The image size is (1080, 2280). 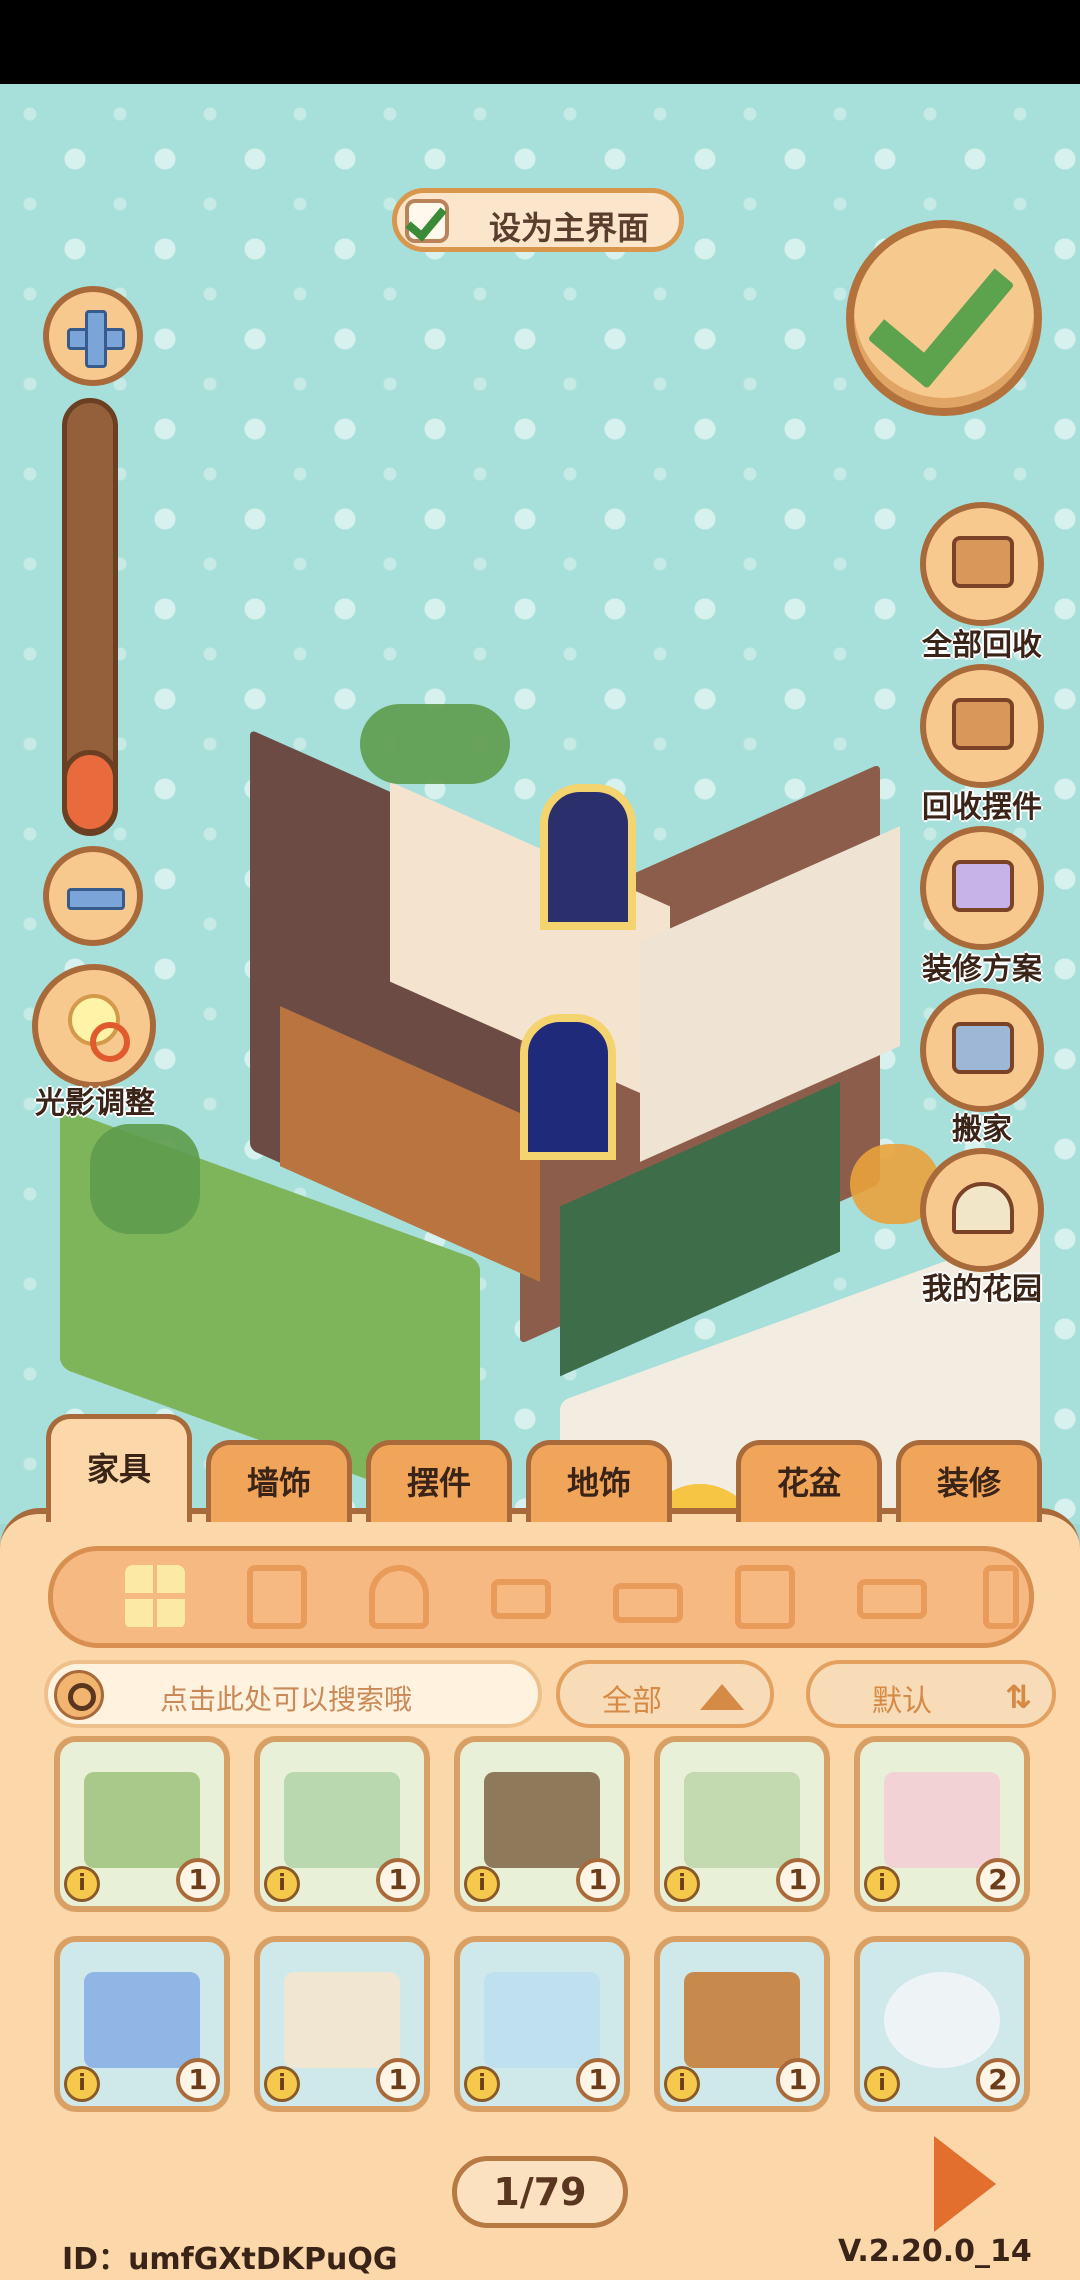 I want to click on garden-arch-icon, so click(x=983, y=1208).